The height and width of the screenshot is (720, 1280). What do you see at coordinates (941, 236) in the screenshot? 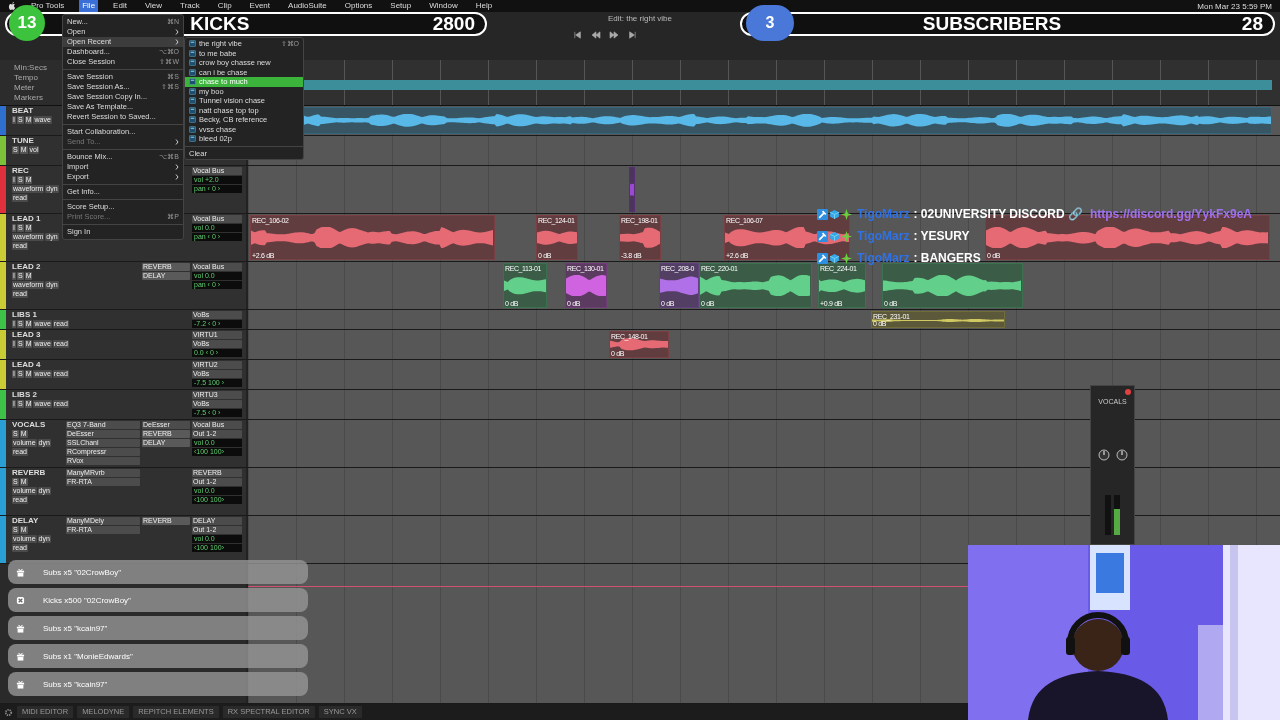
I see `chat-message: : YESURY` at bounding box center [941, 236].